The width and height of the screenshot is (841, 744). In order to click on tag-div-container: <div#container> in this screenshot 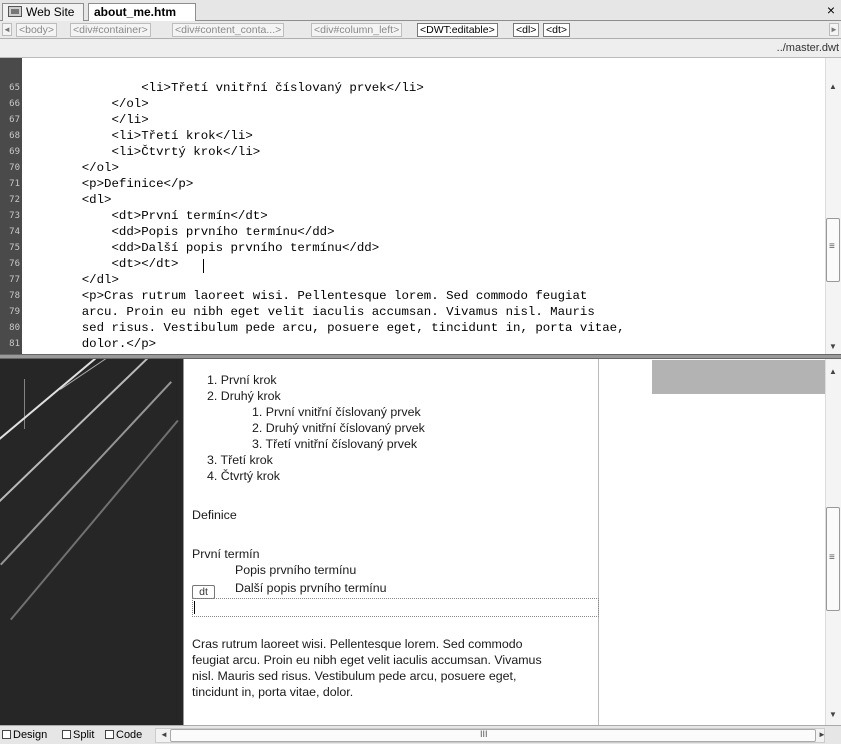, I will do `click(110, 30)`.